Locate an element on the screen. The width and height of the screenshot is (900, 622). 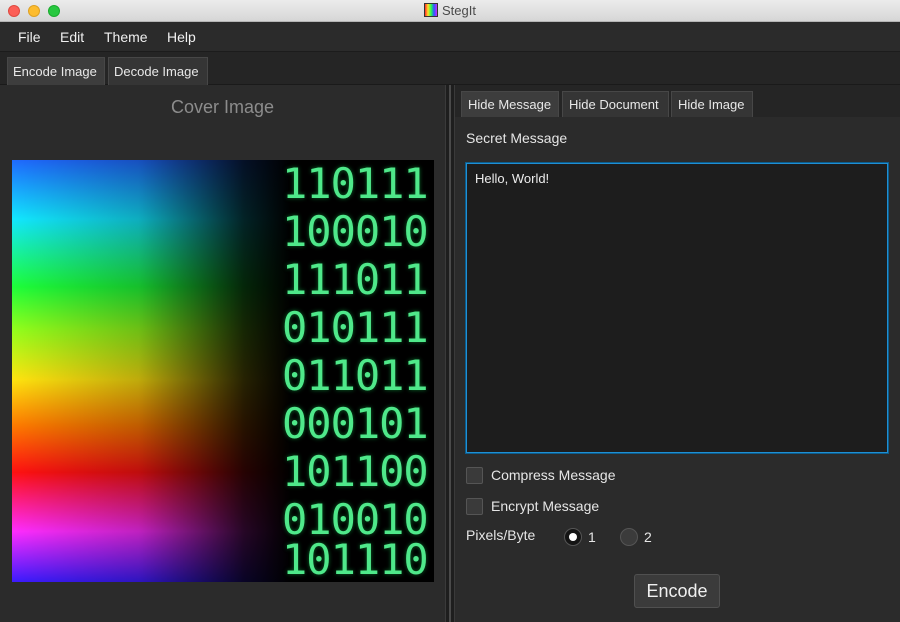
menu-bar: File Edit Theme Help is located at coordinates (450, 37).